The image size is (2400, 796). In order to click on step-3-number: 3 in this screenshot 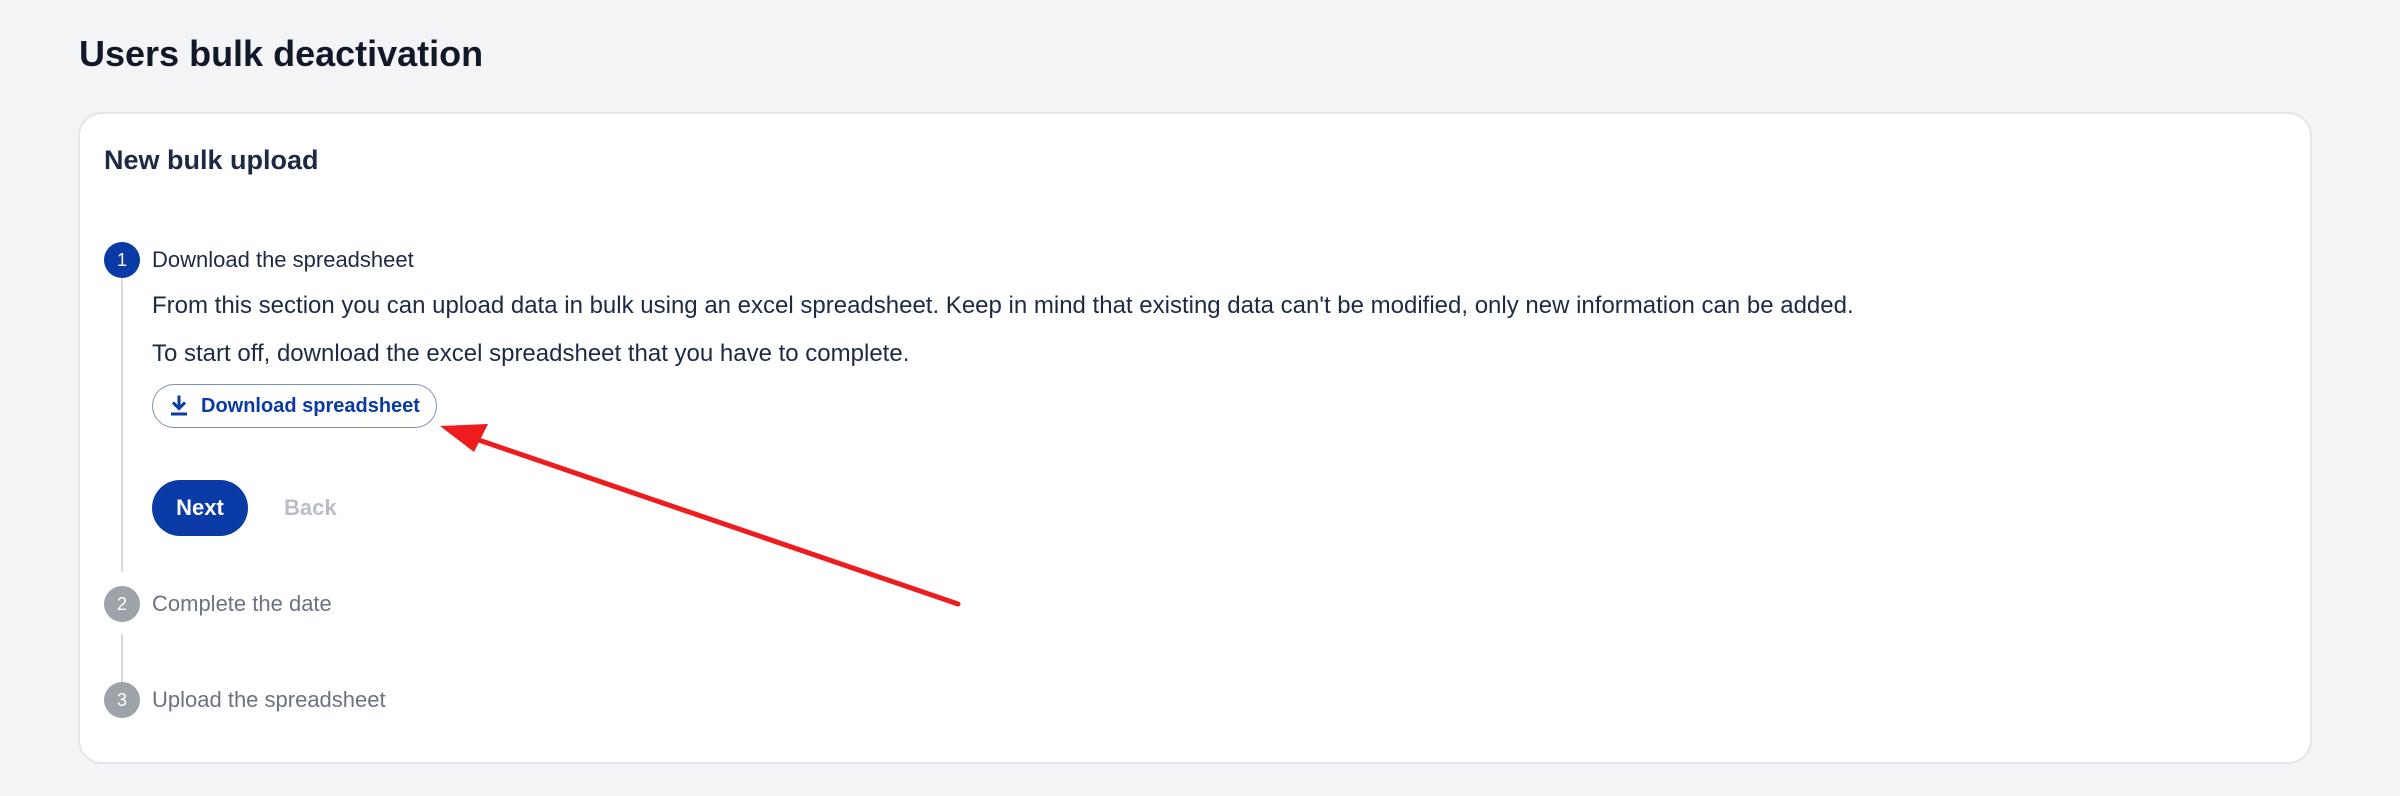, I will do `click(122, 700)`.